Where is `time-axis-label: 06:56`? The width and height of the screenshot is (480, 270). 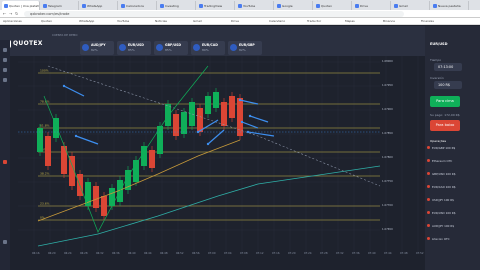 time-axis-label: 06:56 is located at coordinates (196, 253).